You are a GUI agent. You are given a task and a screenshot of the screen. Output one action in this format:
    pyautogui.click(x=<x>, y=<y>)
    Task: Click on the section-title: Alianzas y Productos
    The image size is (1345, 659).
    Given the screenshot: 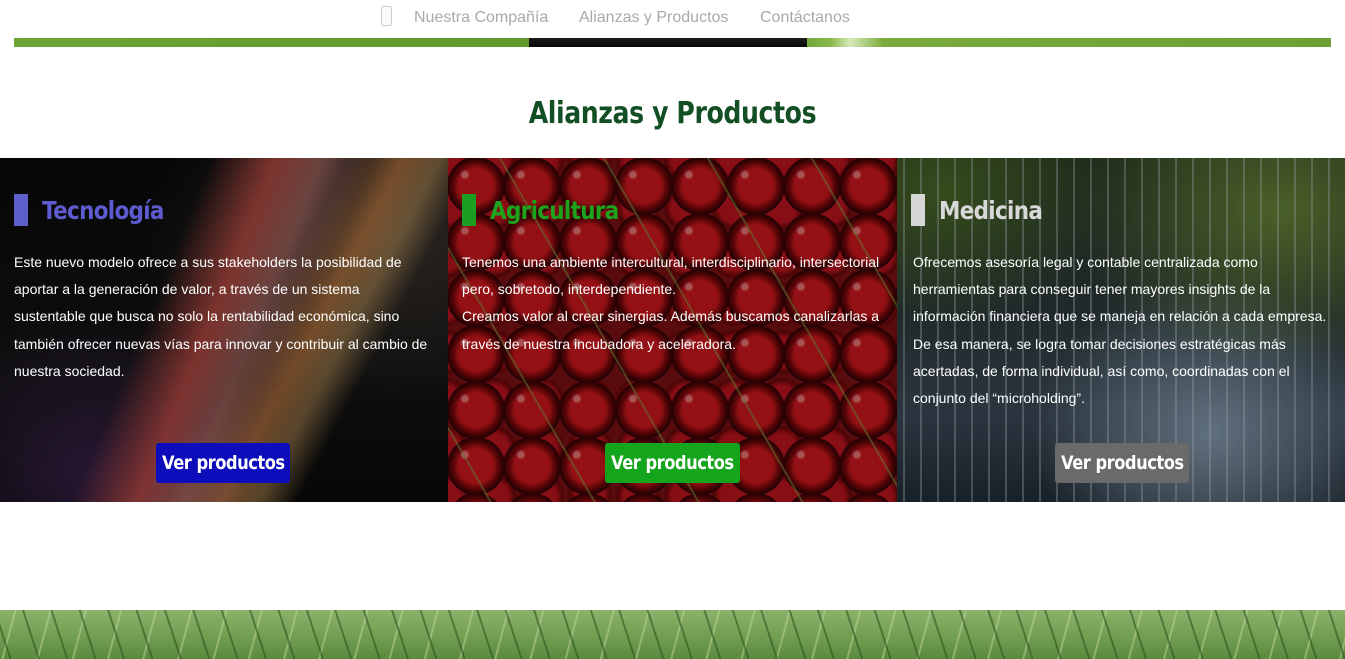 What is the action you would take?
    pyautogui.click(x=672, y=113)
    